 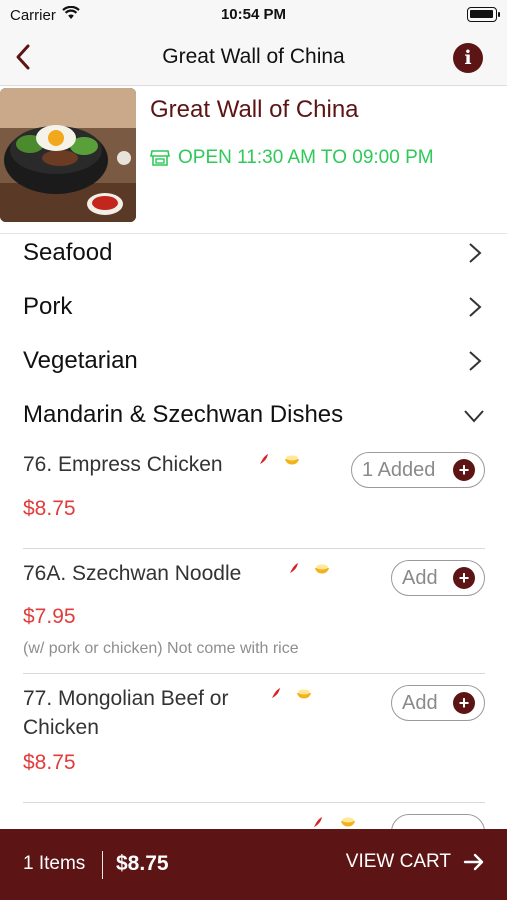 What do you see at coordinates (483, 14) in the screenshot?
I see `battery-icon` at bounding box center [483, 14].